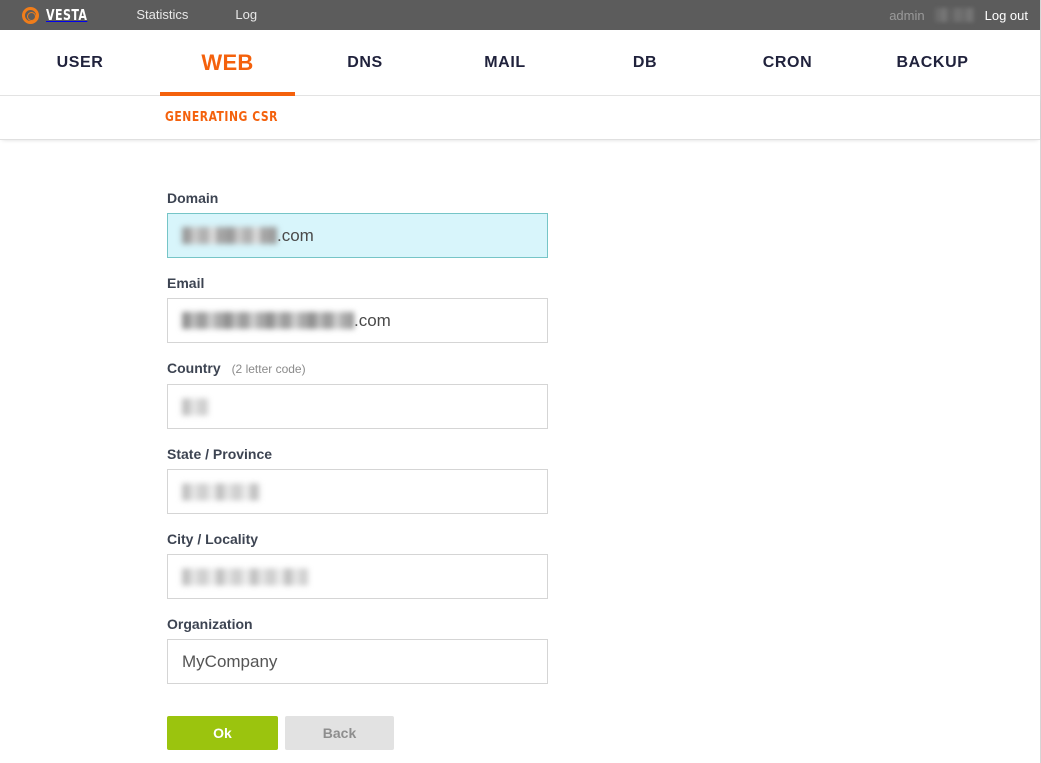 The width and height of the screenshot is (1041, 763). I want to click on field-domain: Domain .com, so click(357, 223).